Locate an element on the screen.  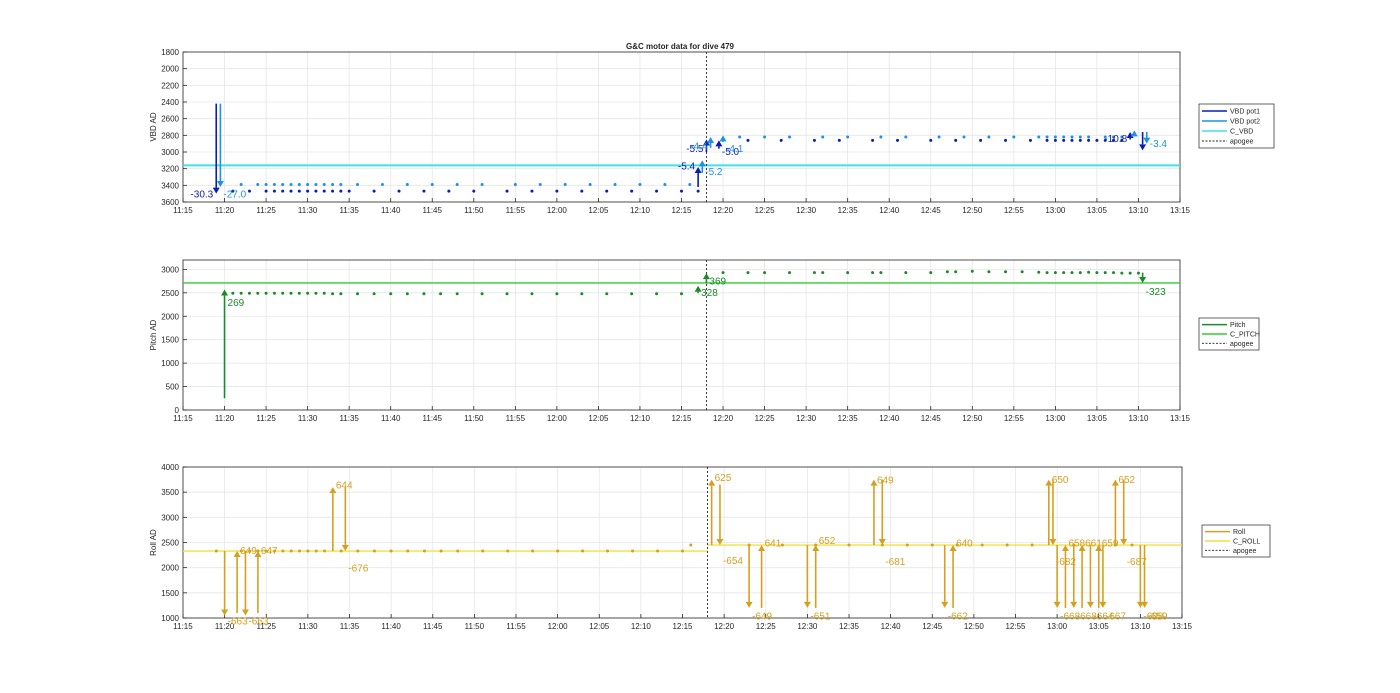
roll-xtick-label-12: 12:15 is located at coordinates (682, 626).